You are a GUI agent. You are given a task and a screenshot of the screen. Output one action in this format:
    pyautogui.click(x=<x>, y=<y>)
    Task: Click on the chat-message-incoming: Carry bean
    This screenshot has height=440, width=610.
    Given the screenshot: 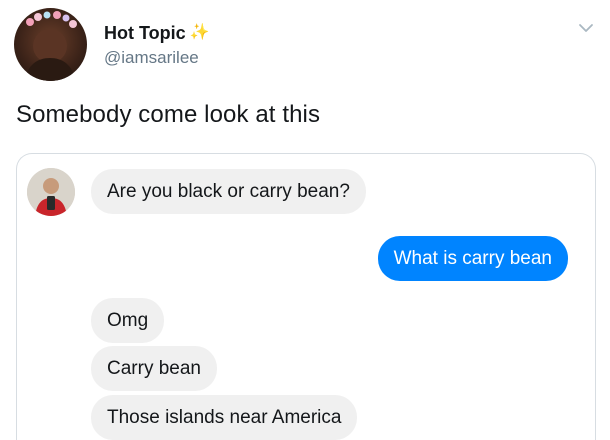 What is the action you would take?
    pyautogui.click(x=154, y=368)
    